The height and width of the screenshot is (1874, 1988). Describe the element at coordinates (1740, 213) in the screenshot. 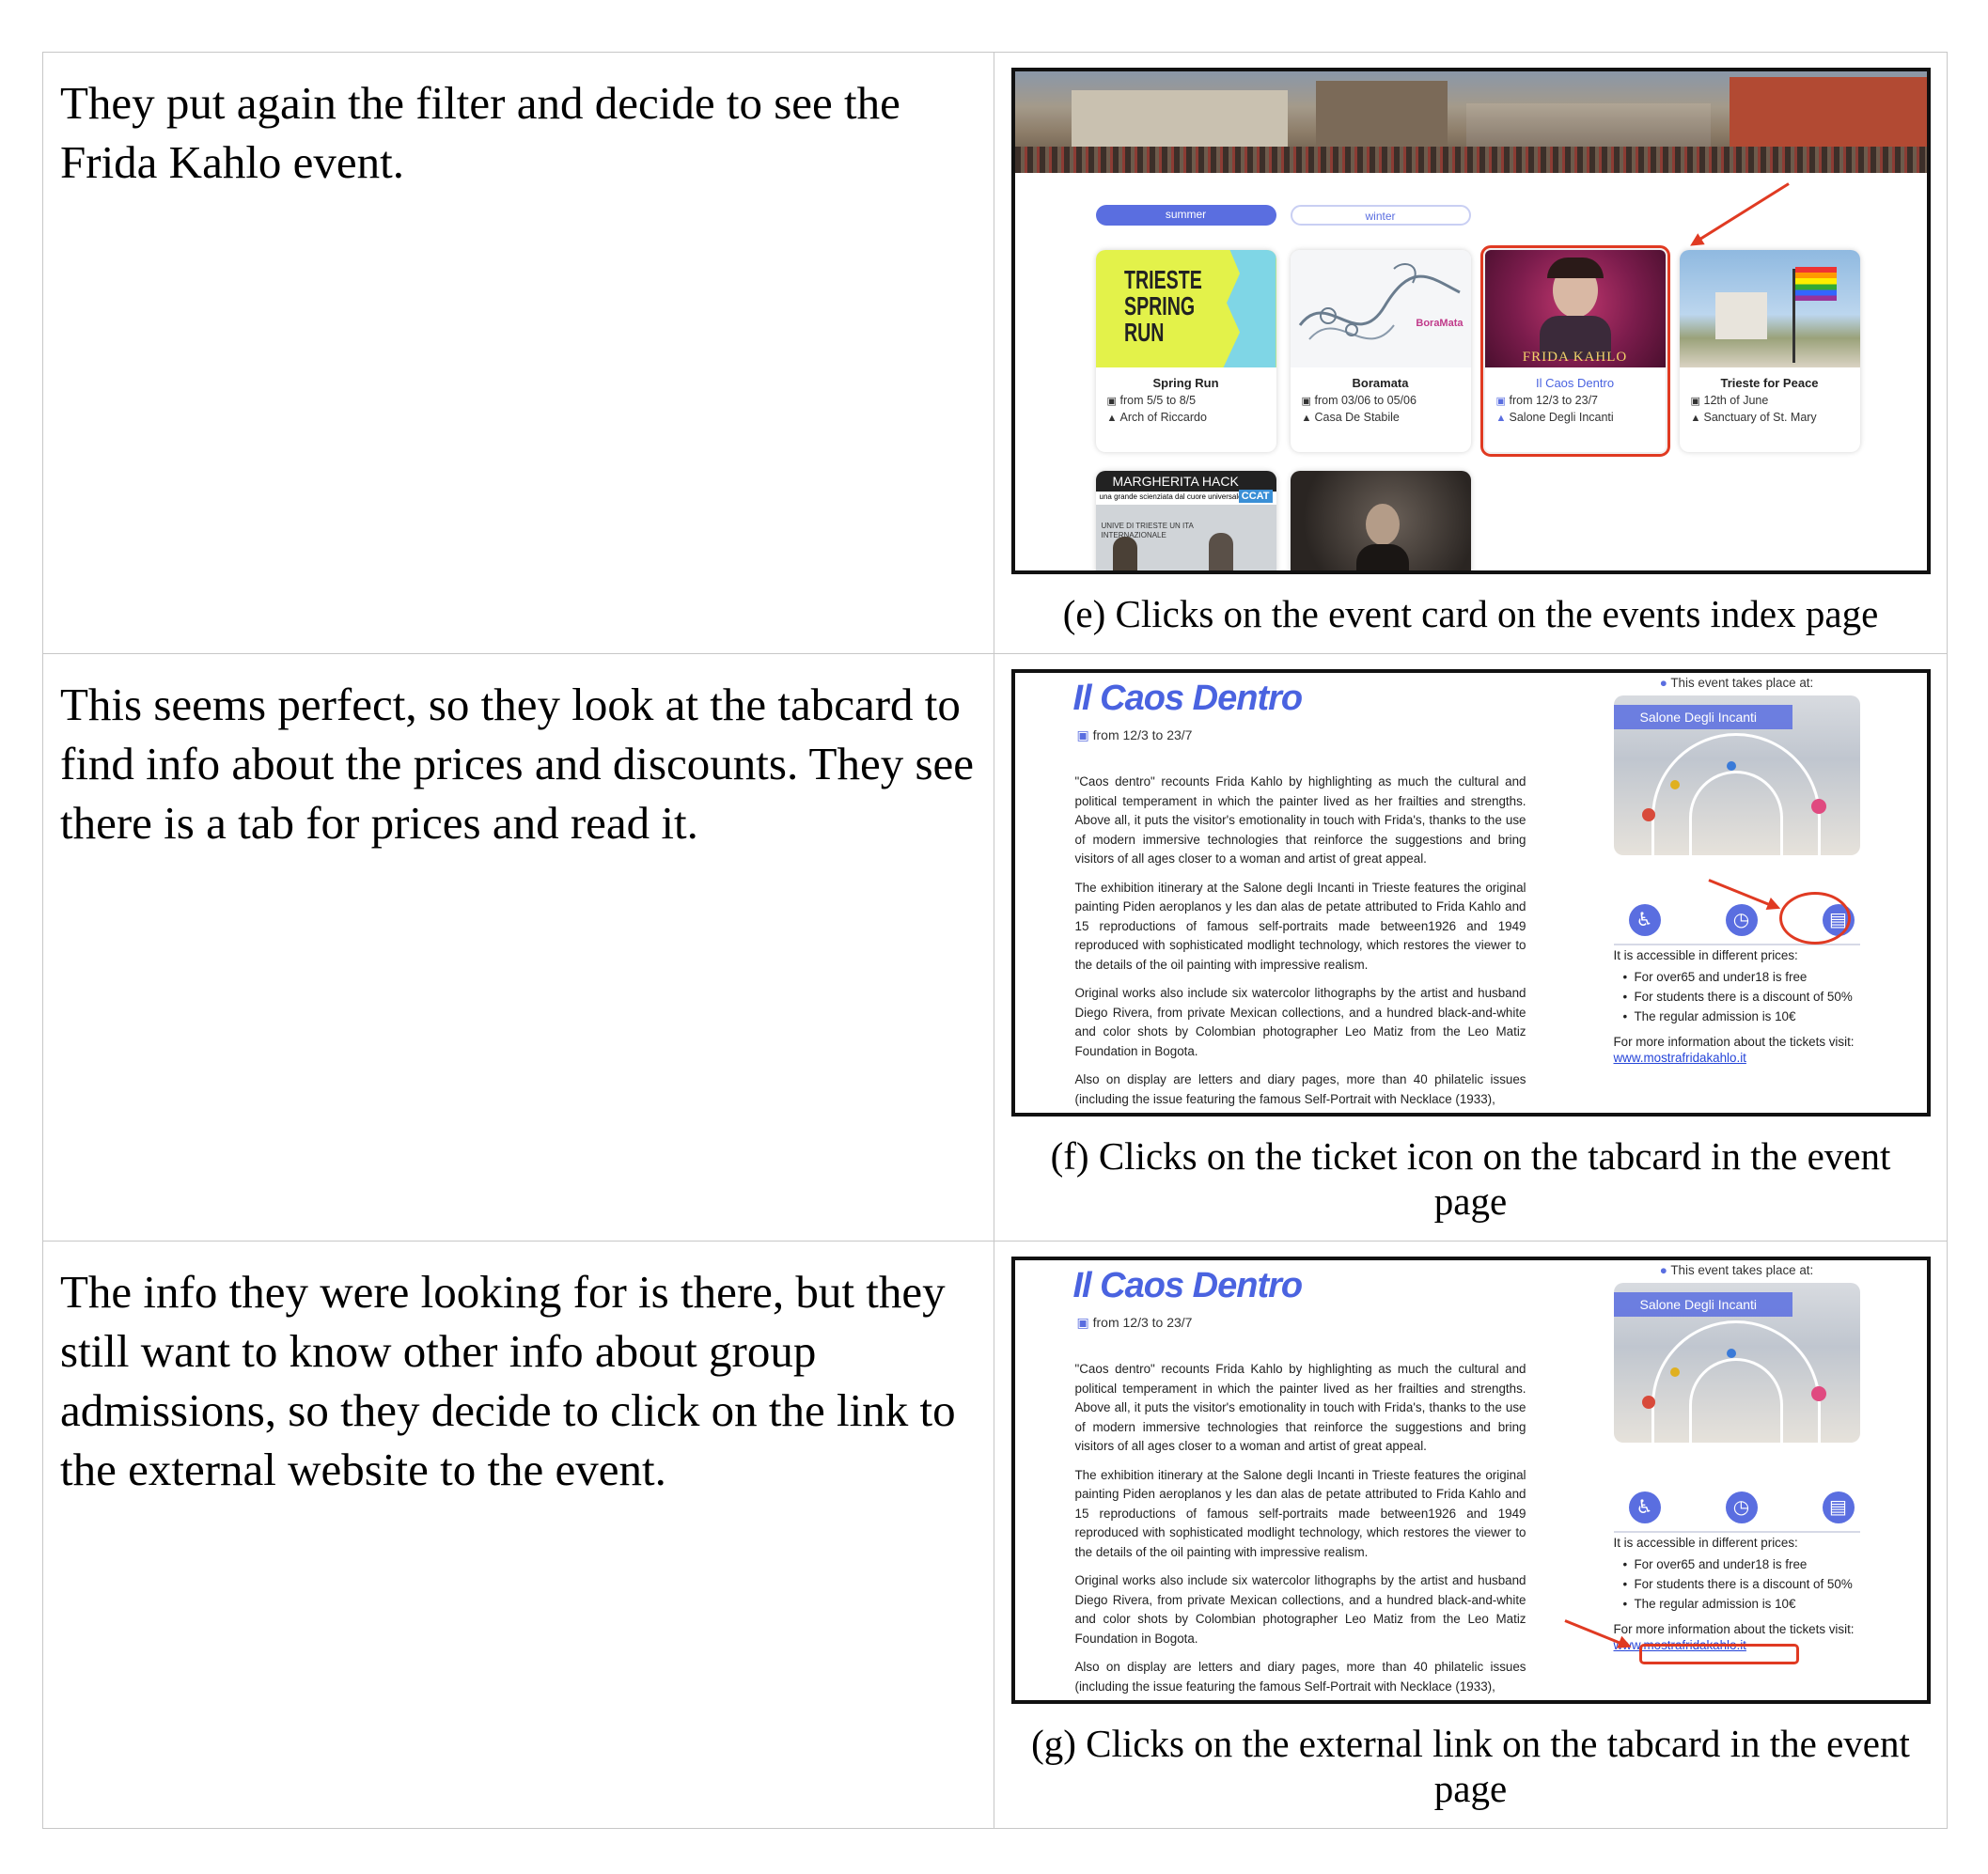

I see `annotation-arrow` at that location.